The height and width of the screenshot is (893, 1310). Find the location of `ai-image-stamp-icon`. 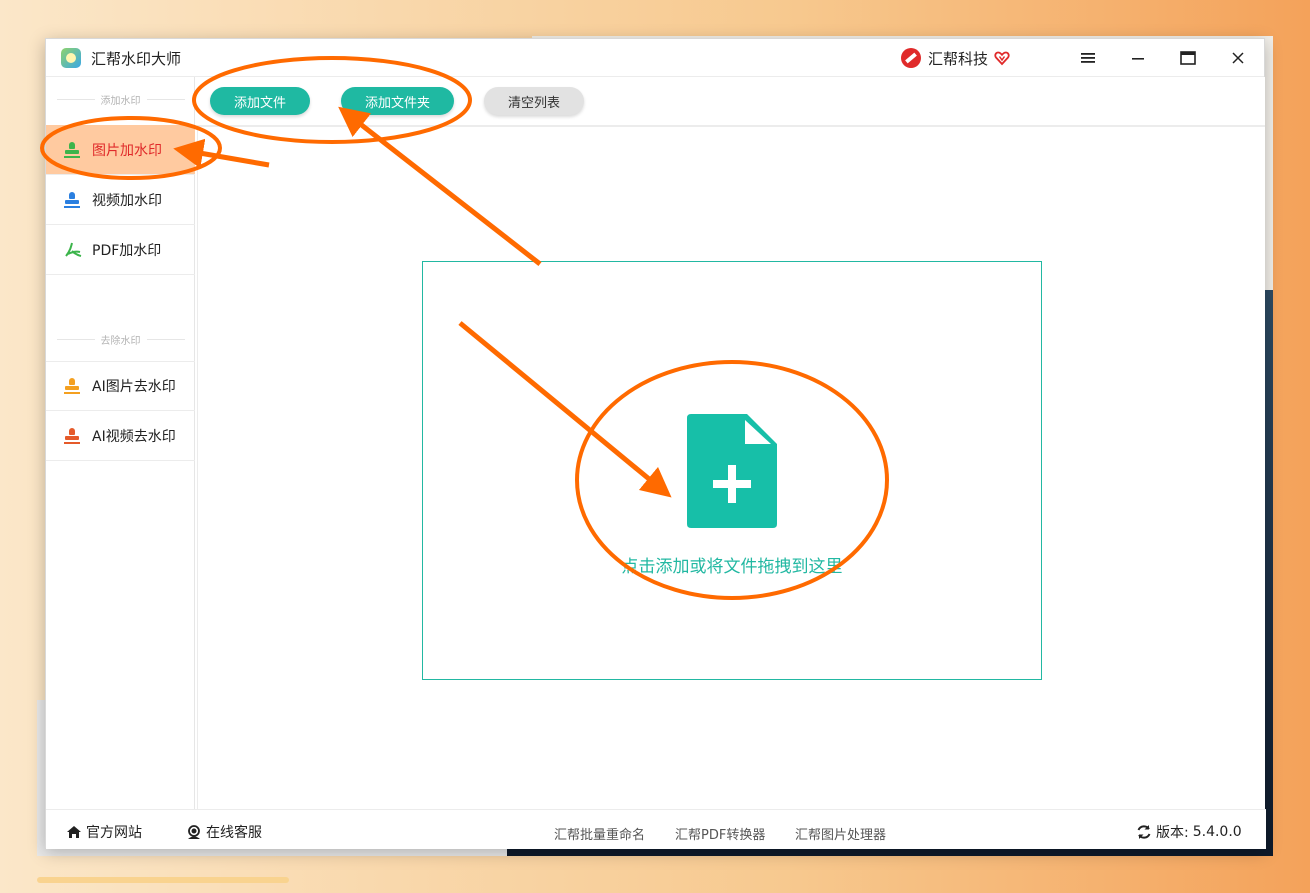

ai-image-stamp-icon is located at coordinates (72, 386).